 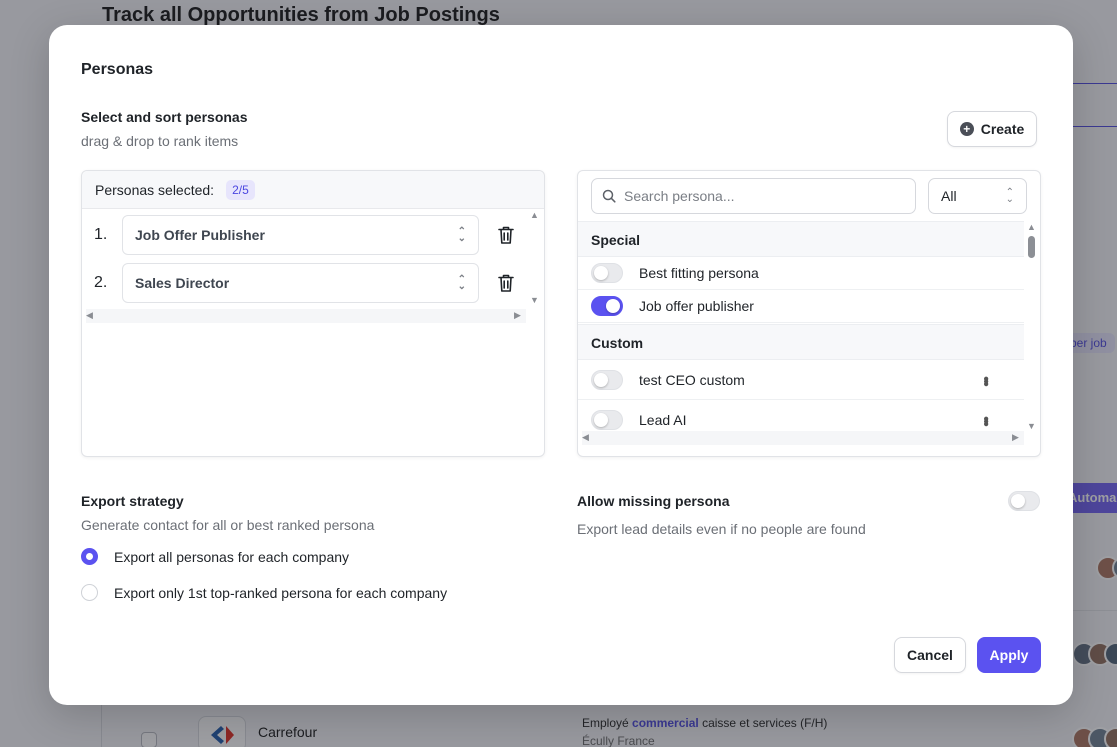 I want to click on selected-personas-label: Personas selected:, so click(x=155, y=189).